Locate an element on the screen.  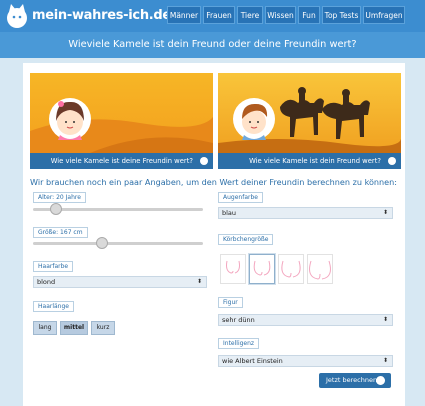
figure-value: sehr dünn is located at coordinates (238, 320).